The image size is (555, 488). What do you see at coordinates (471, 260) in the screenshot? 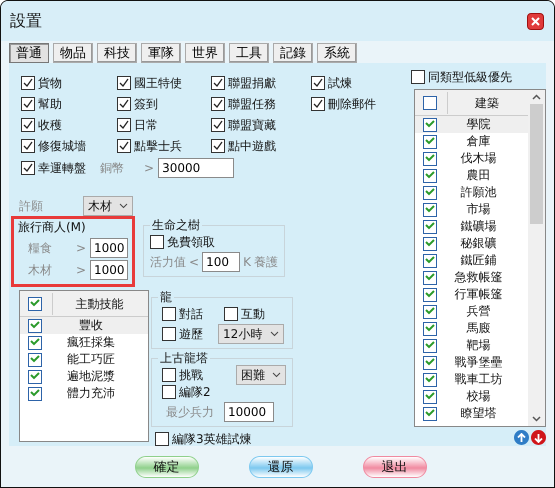
I see `list-item: 鐵匠鋪` at bounding box center [471, 260].